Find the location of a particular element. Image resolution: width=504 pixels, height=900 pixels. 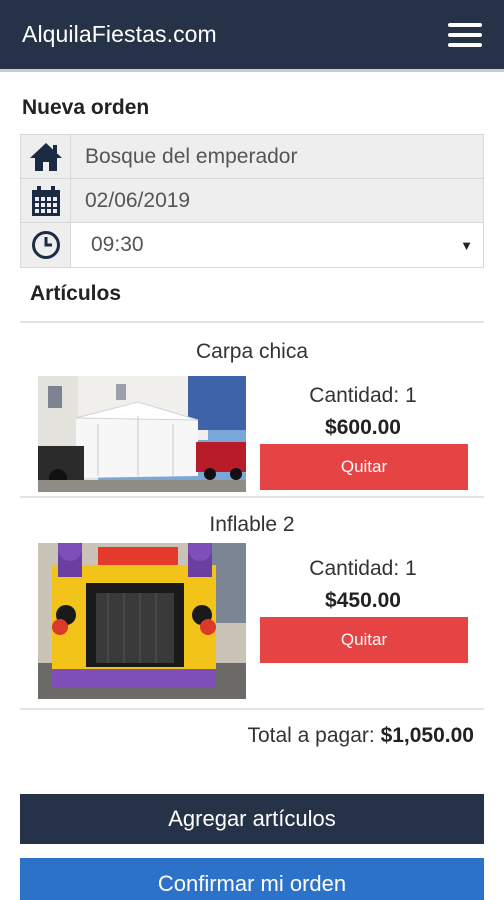

total-label: Total a pagar: is located at coordinates (311, 735).